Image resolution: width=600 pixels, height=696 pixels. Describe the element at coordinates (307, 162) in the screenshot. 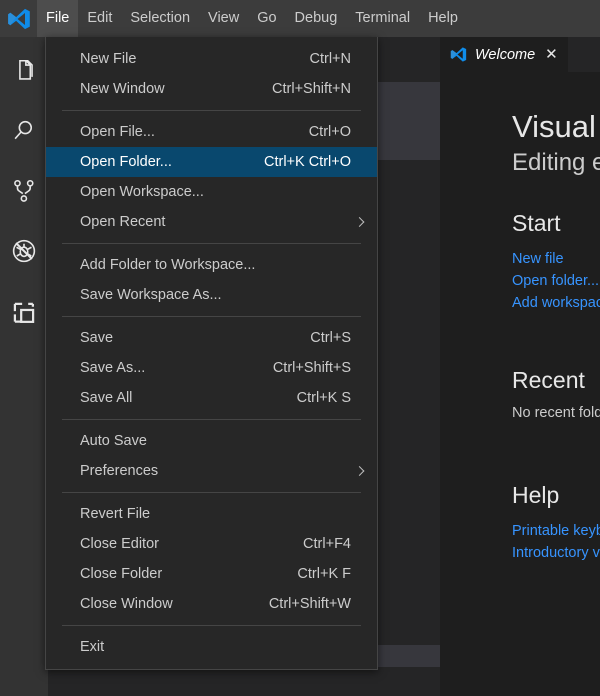

I see `menu-item-shortcut: Ctrl+K Ctrl+O` at that location.